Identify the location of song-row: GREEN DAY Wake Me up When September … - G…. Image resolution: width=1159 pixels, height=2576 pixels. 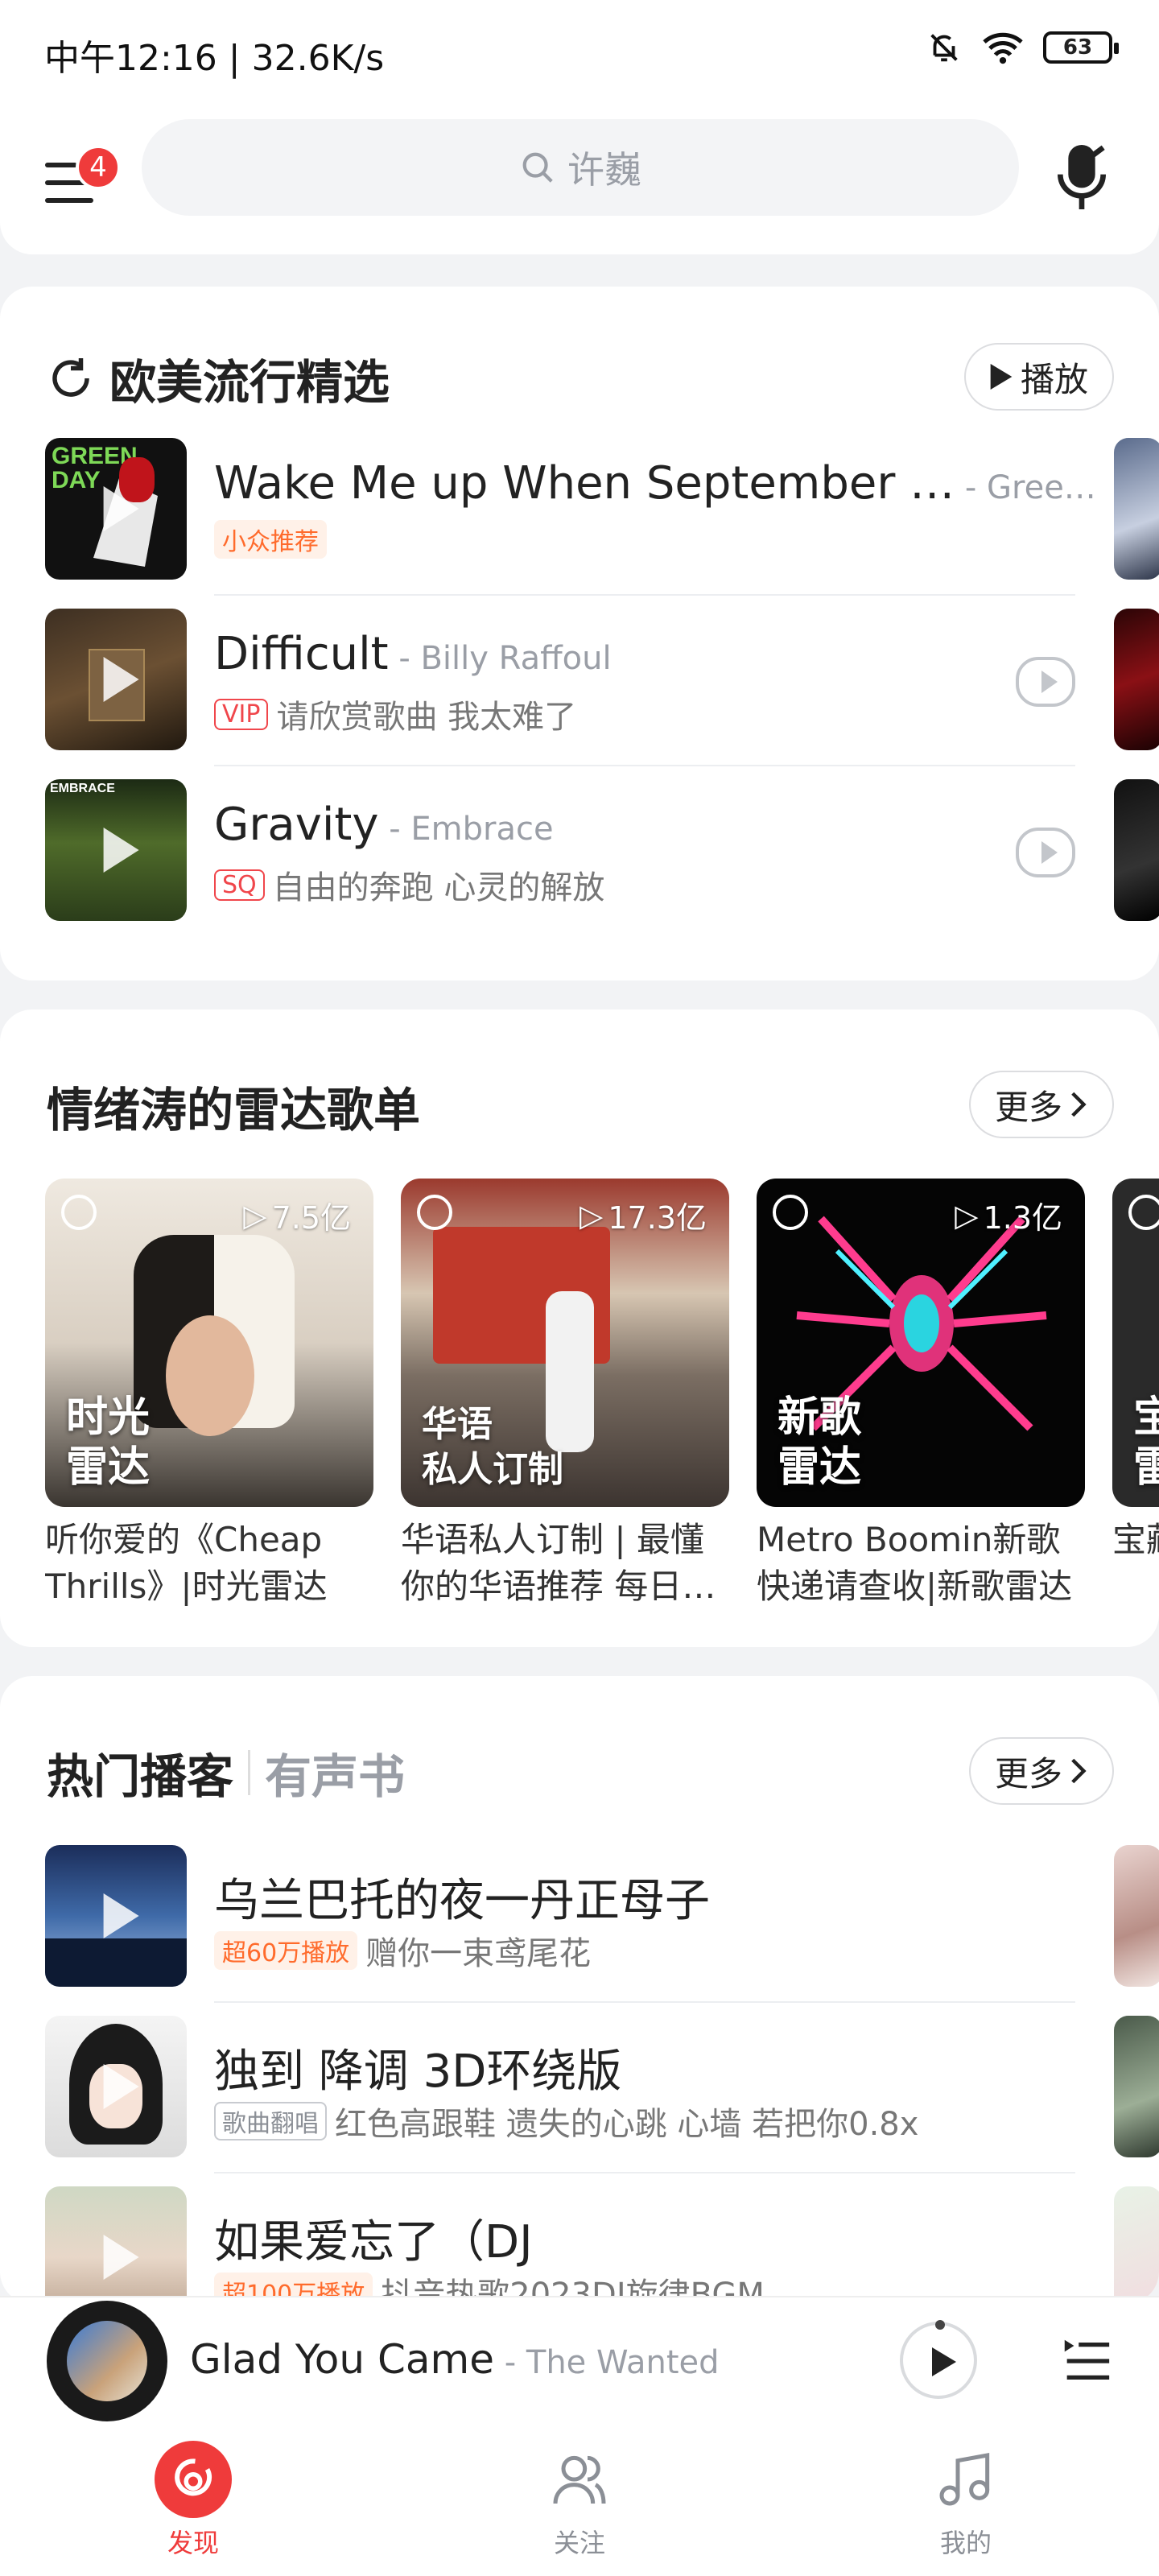
(570, 510).